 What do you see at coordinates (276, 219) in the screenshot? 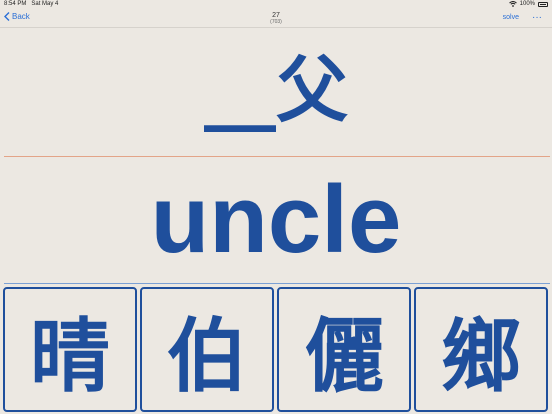
I see `meaning-text: uncle` at bounding box center [276, 219].